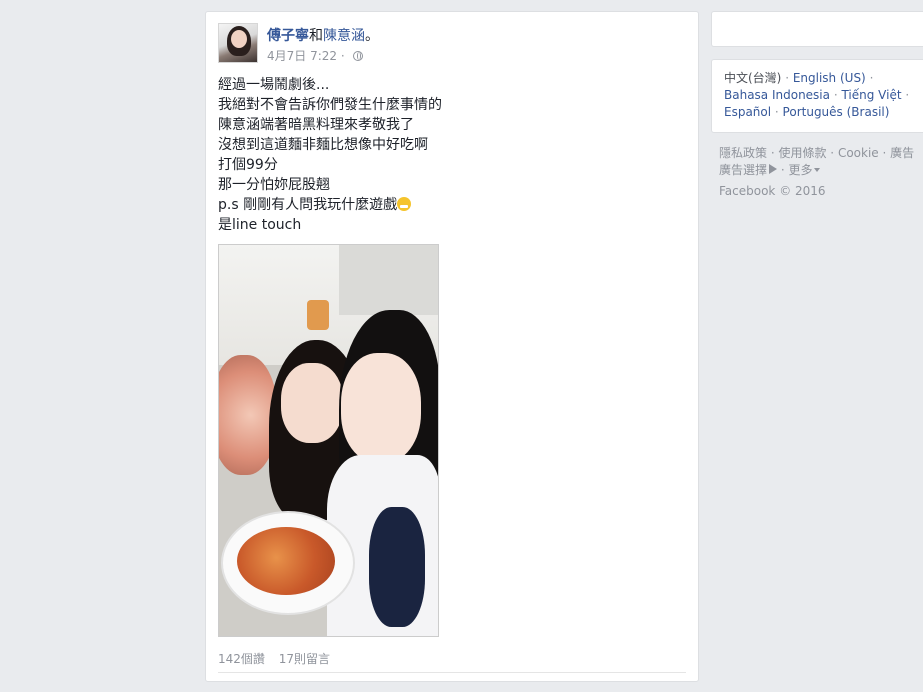 This screenshot has height=692, width=923. I want to click on ads-link: 廣告, so click(902, 153).